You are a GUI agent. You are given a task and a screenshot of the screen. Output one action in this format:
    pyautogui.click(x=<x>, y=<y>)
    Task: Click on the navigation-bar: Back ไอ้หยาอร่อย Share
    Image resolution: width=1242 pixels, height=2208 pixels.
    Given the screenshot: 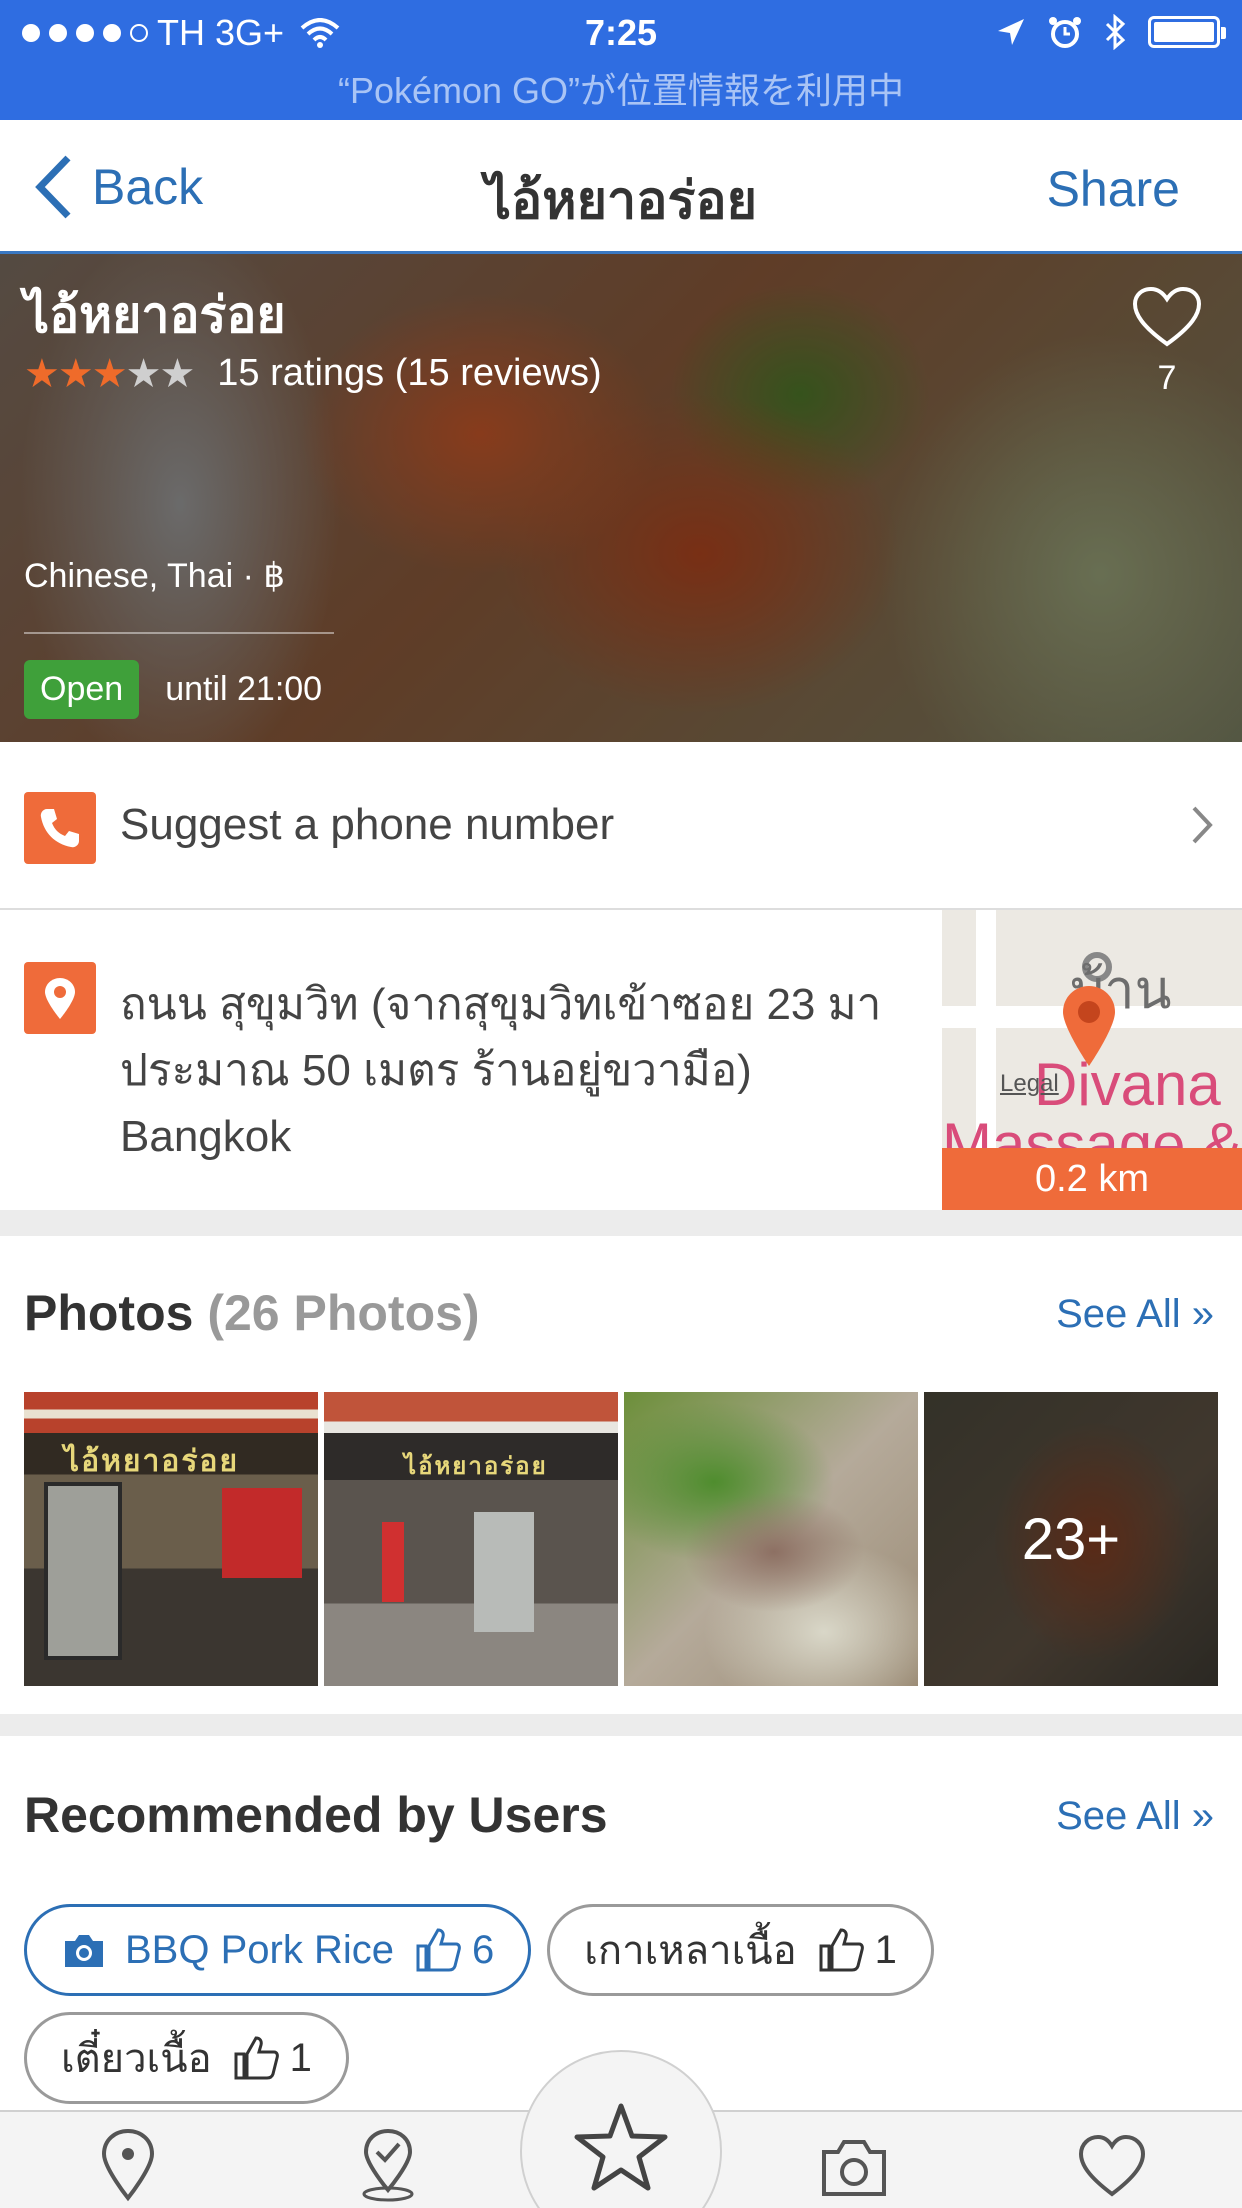 What is the action you would take?
    pyautogui.click(x=621, y=187)
    